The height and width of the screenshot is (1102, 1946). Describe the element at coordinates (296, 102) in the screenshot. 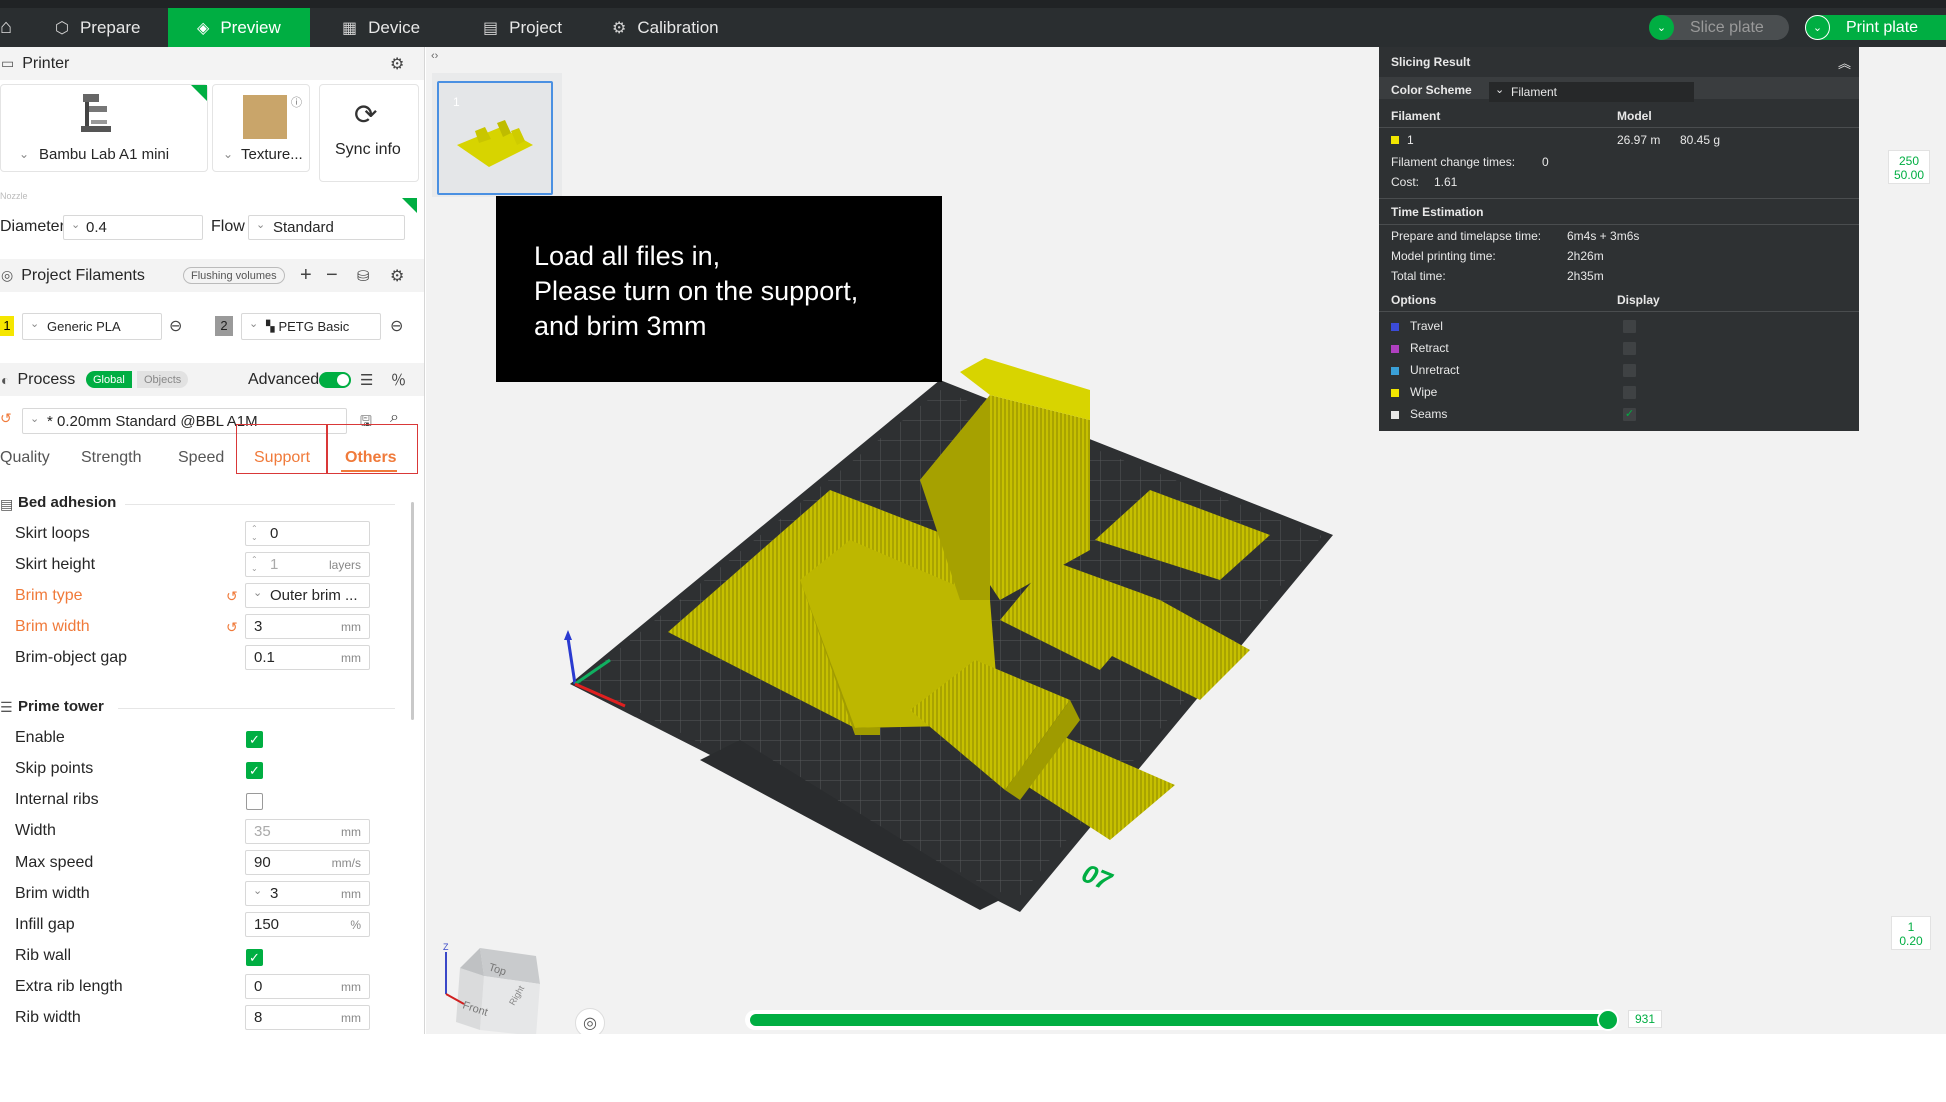

I see `info-icon: ⓘ` at that location.